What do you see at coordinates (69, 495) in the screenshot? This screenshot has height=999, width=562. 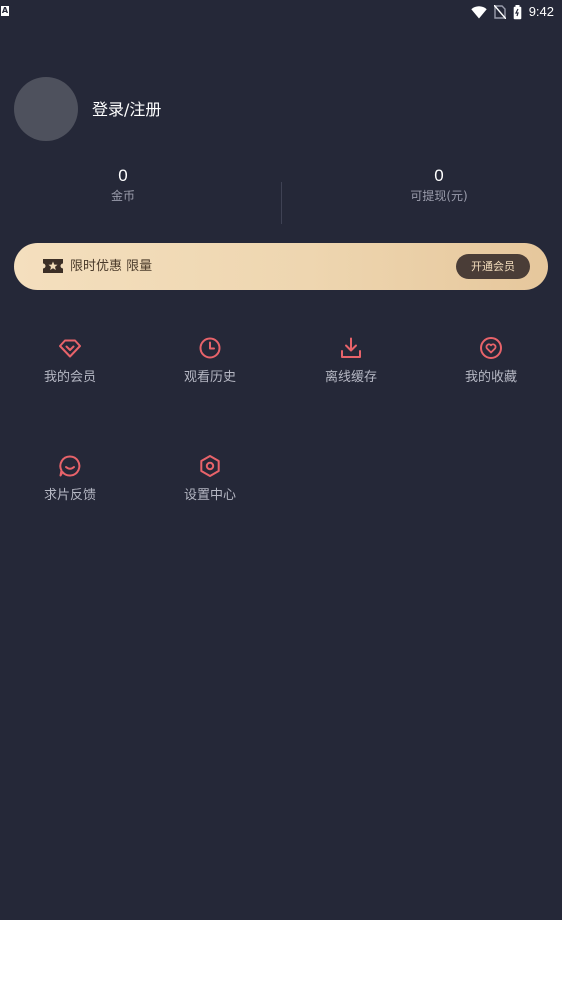 I see `menu-label: 求片反馈` at bounding box center [69, 495].